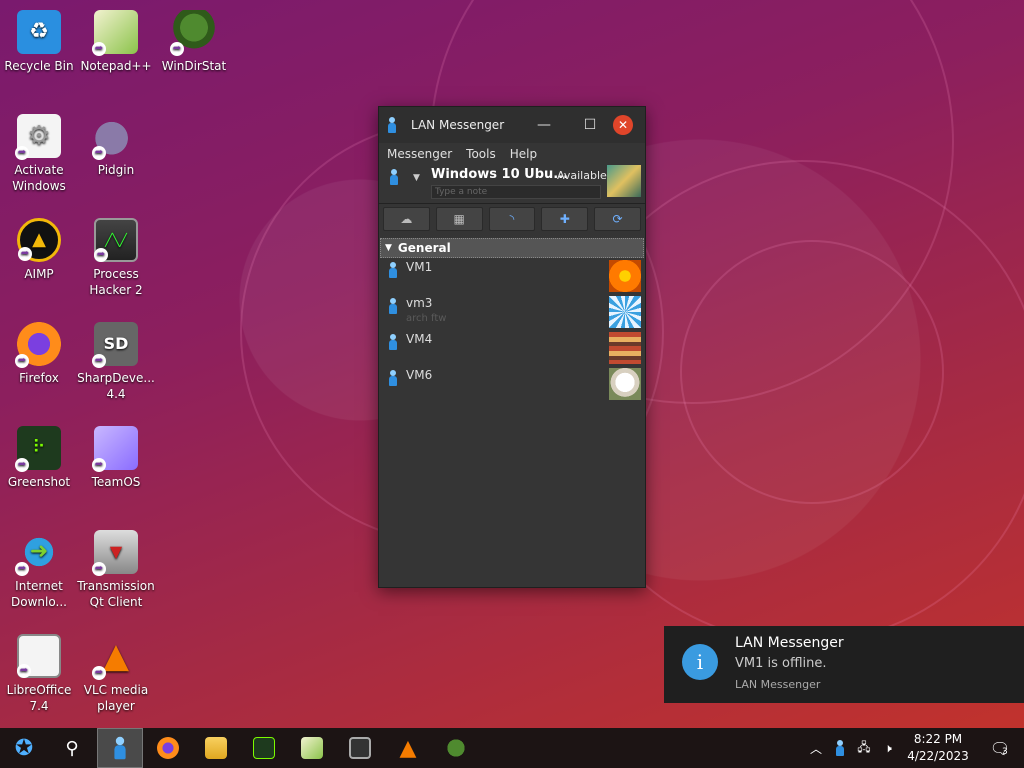 Image resolution: width=1024 pixels, height=768 pixels. I want to click on add-group-button: ✚, so click(565, 219).